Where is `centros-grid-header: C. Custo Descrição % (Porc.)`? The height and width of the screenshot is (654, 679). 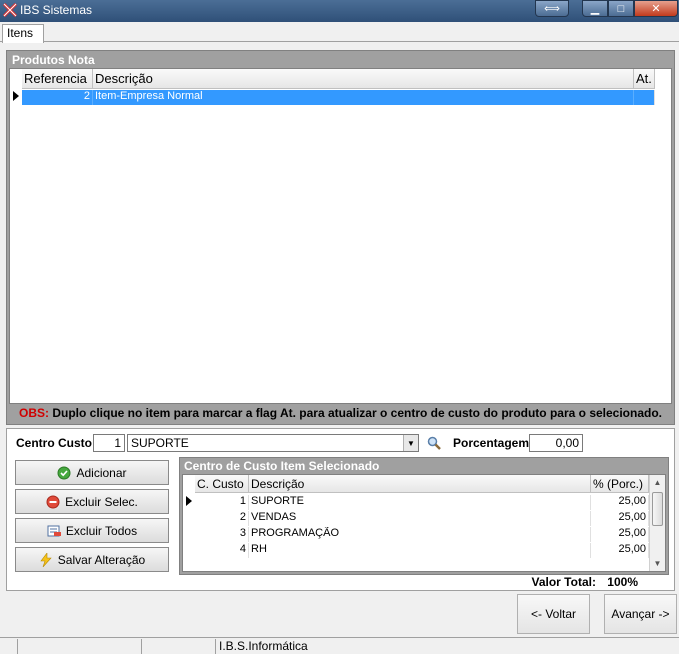 centros-grid-header: C. Custo Descrição % (Porc.) is located at coordinates (422, 484).